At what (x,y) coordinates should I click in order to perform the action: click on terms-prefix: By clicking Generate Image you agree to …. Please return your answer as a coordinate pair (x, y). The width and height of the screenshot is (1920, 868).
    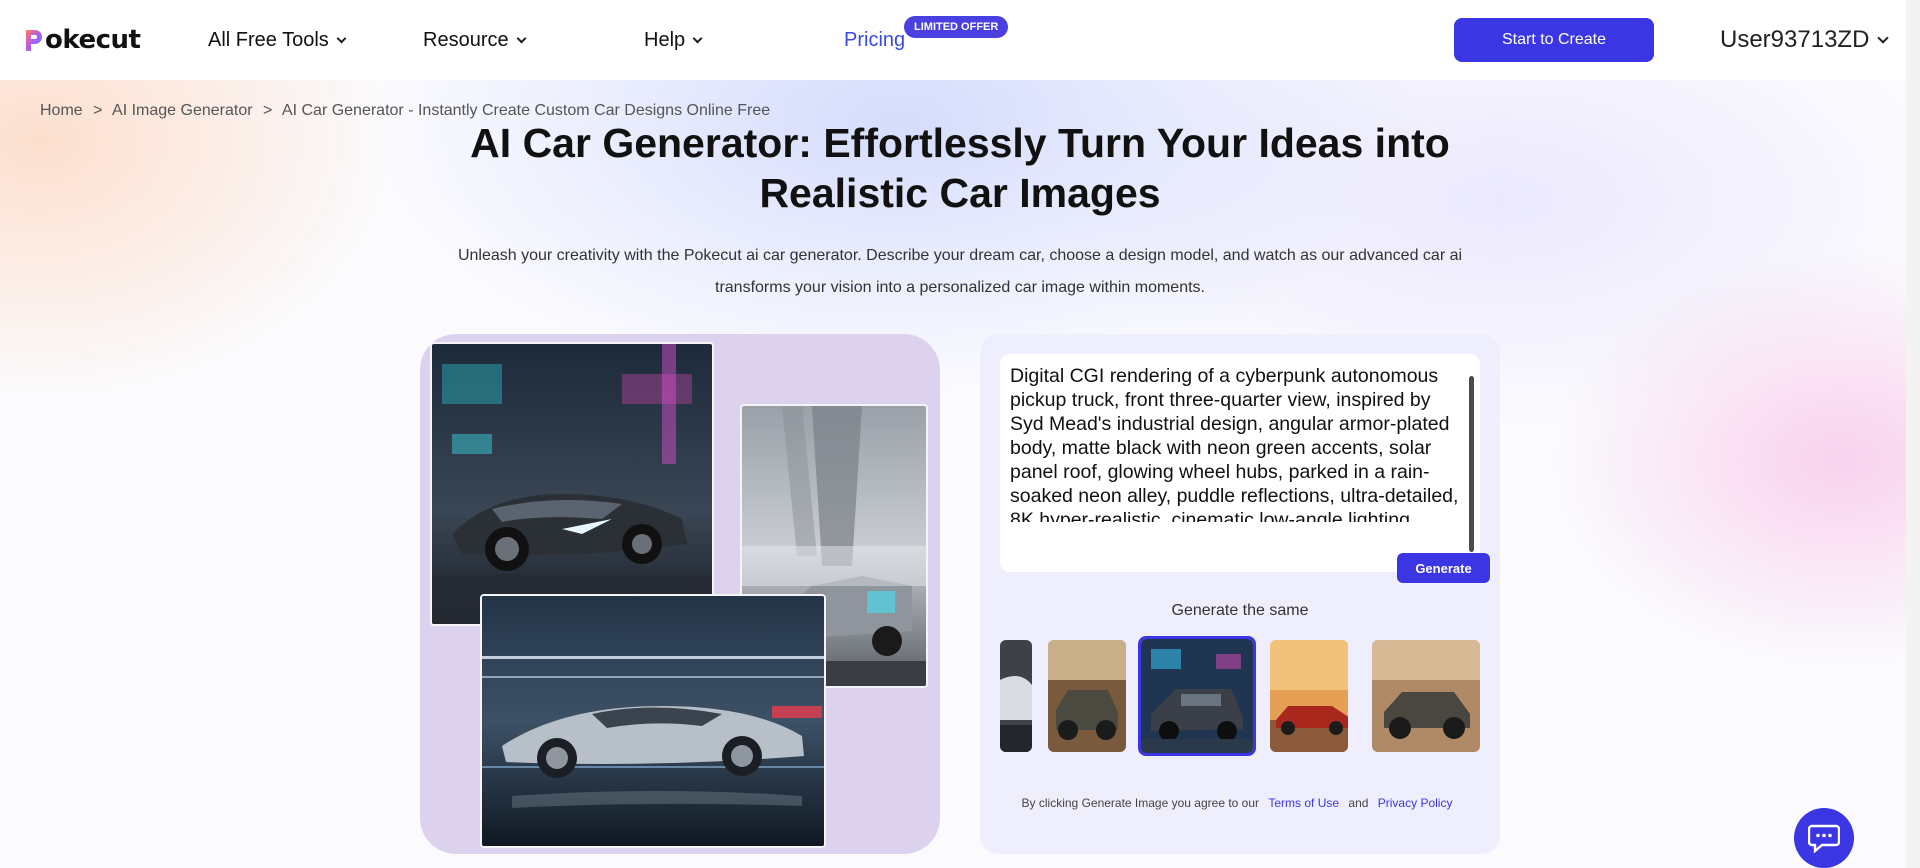
    Looking at the image, I should click on (1140, 803).